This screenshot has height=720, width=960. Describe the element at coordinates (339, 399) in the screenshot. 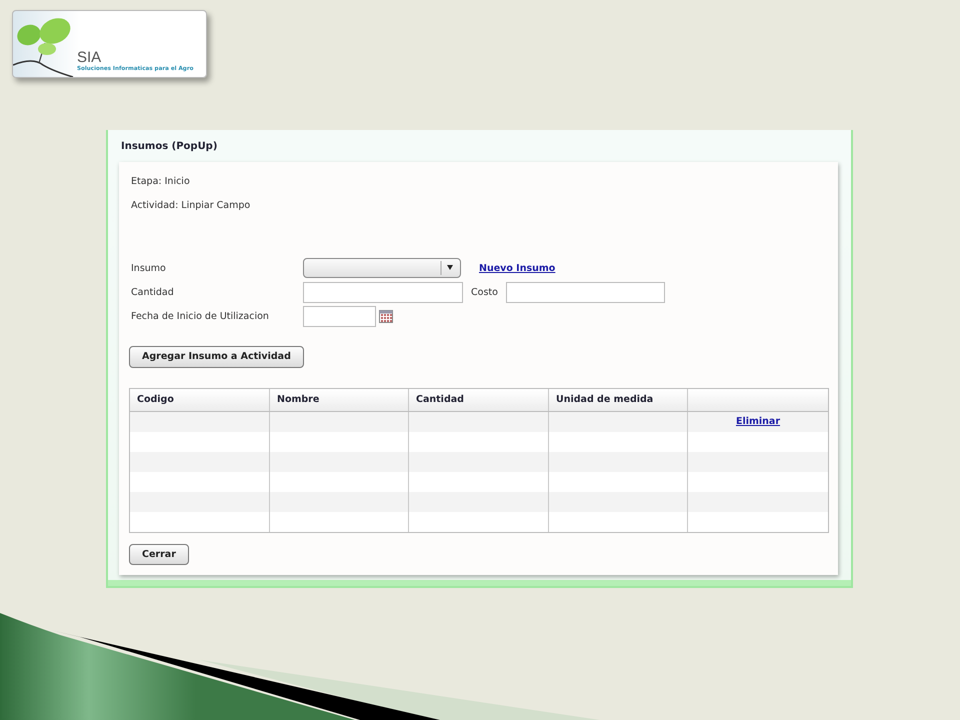

I see `column-header: Nombre` at that location.